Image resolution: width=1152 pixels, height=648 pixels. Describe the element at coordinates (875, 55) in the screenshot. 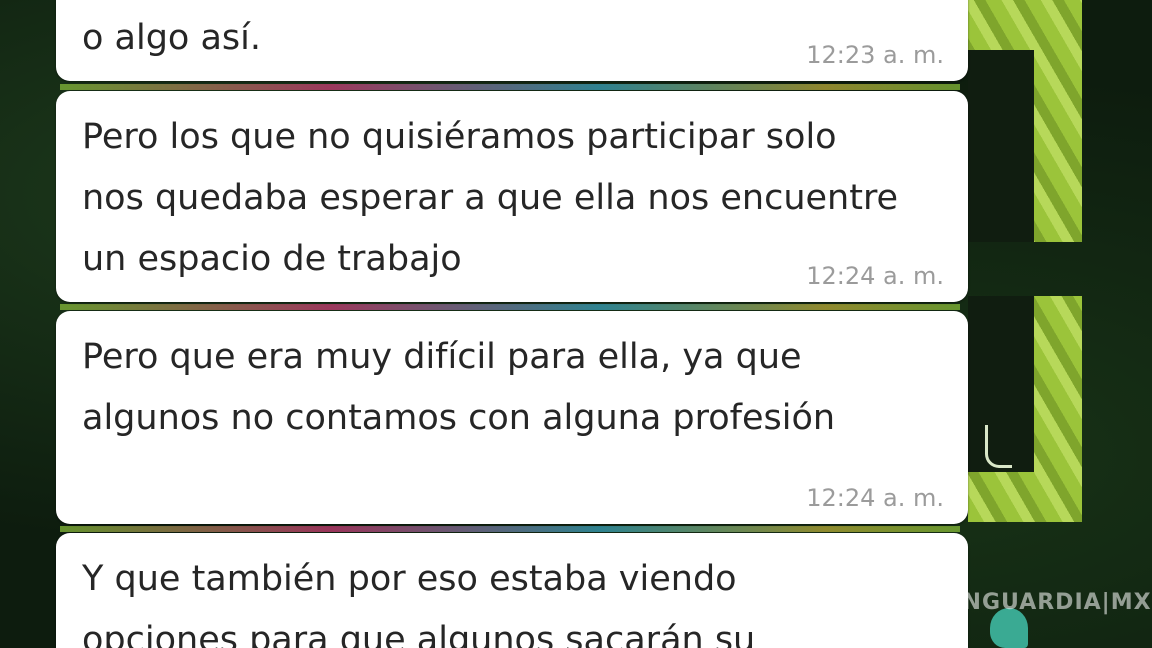

I see `message-timestamp: 12:23 a. m.` at that location.